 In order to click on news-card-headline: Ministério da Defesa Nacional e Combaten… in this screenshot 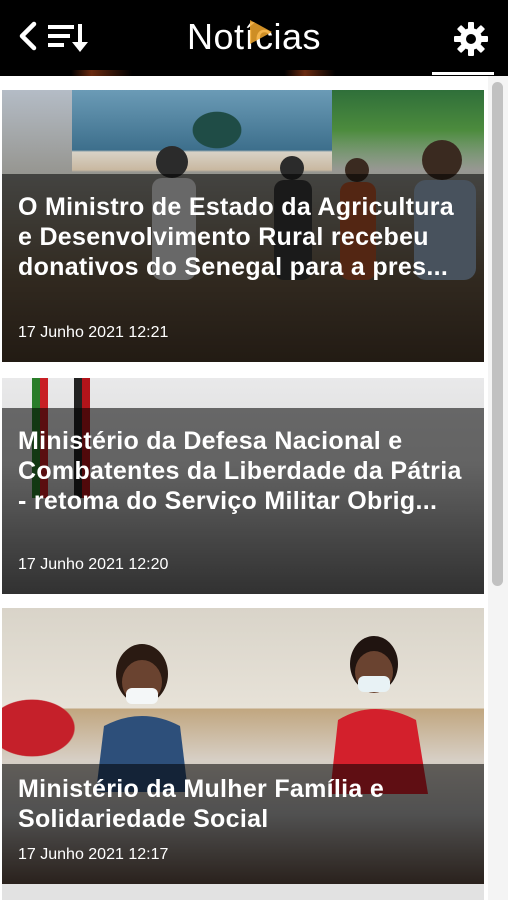, I will do `click(244, 471)`.